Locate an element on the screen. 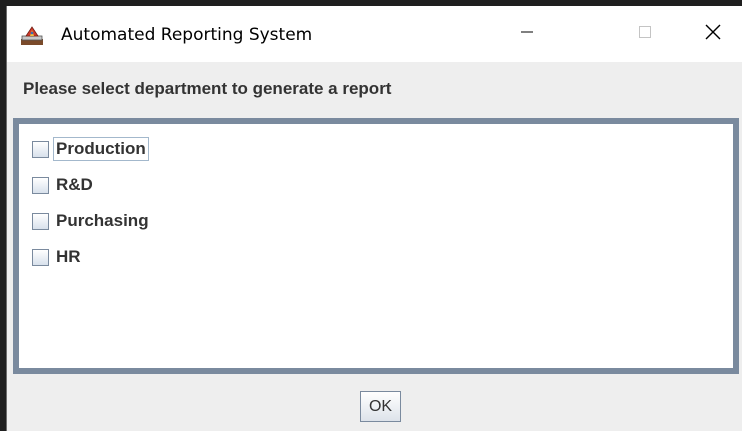  department-checkbox-hr: HR is located at coordinates (58, 257).